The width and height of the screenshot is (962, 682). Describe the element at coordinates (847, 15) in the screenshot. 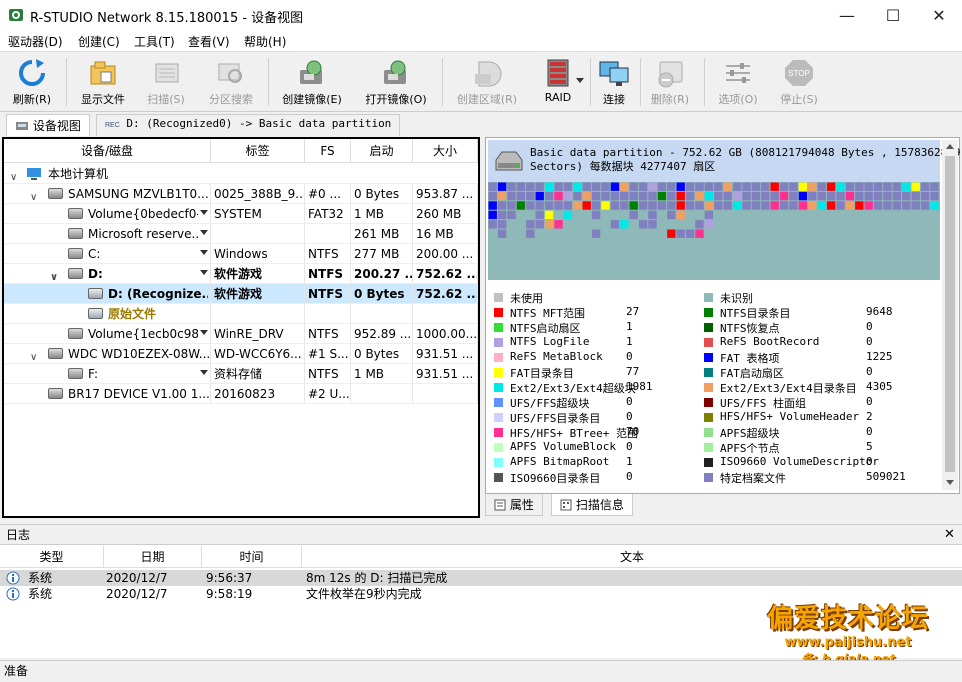

I see `minimize-button: —` at that location.